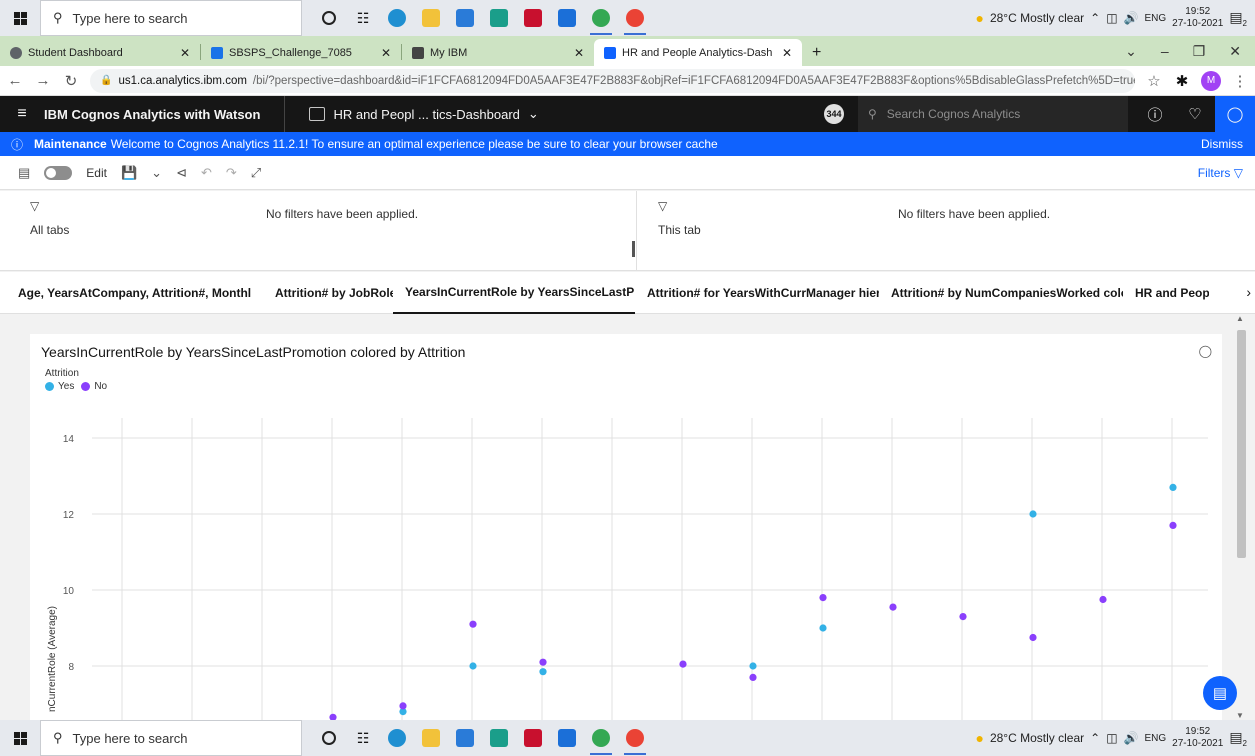  What do you see at coordinates (948, 231) in the screenshot?
I see `this-tab-filter-panel: ▽ This tab No filters have been applied.` at bounding box center [948, 231].